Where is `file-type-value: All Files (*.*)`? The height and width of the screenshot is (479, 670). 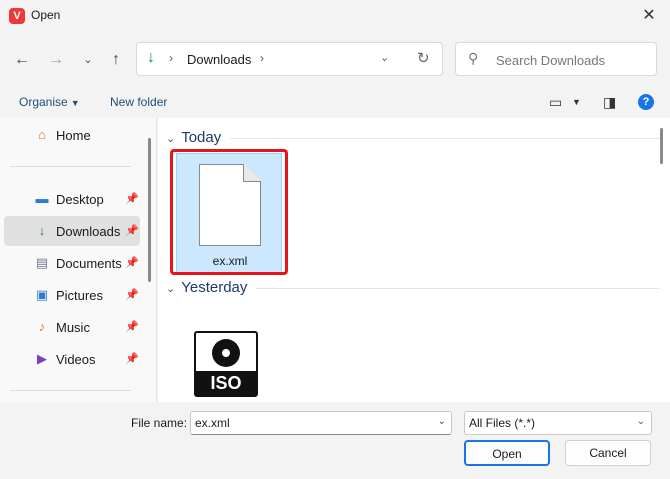 file-type-value: All Files (*.*) is located at coordinates (502, 423).